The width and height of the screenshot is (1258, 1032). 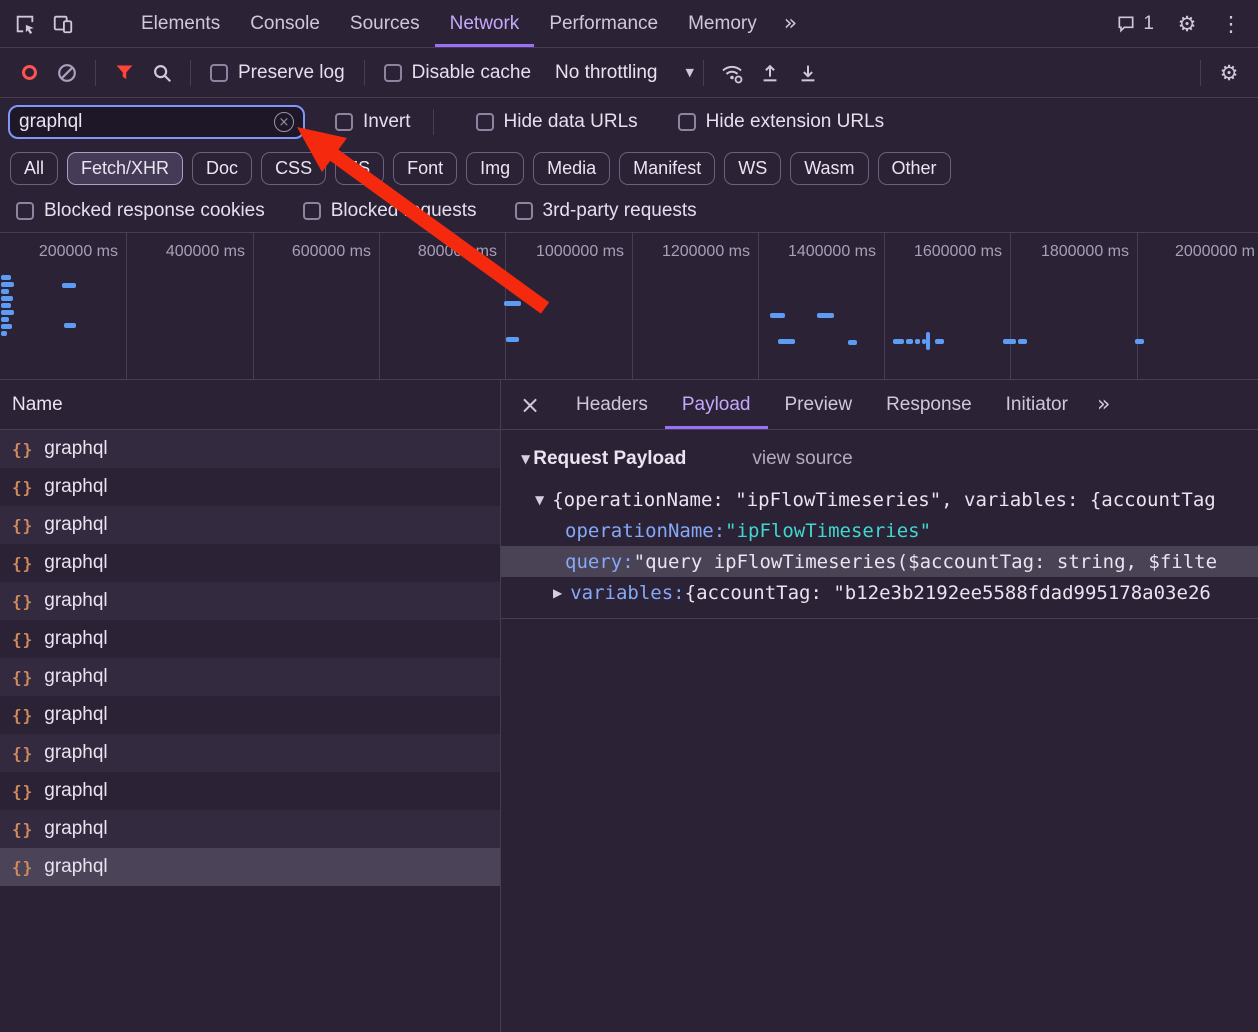 I want to click on blocked-response-cookies-checkbox: Blocked response cookies, so click(x=140, y=211).